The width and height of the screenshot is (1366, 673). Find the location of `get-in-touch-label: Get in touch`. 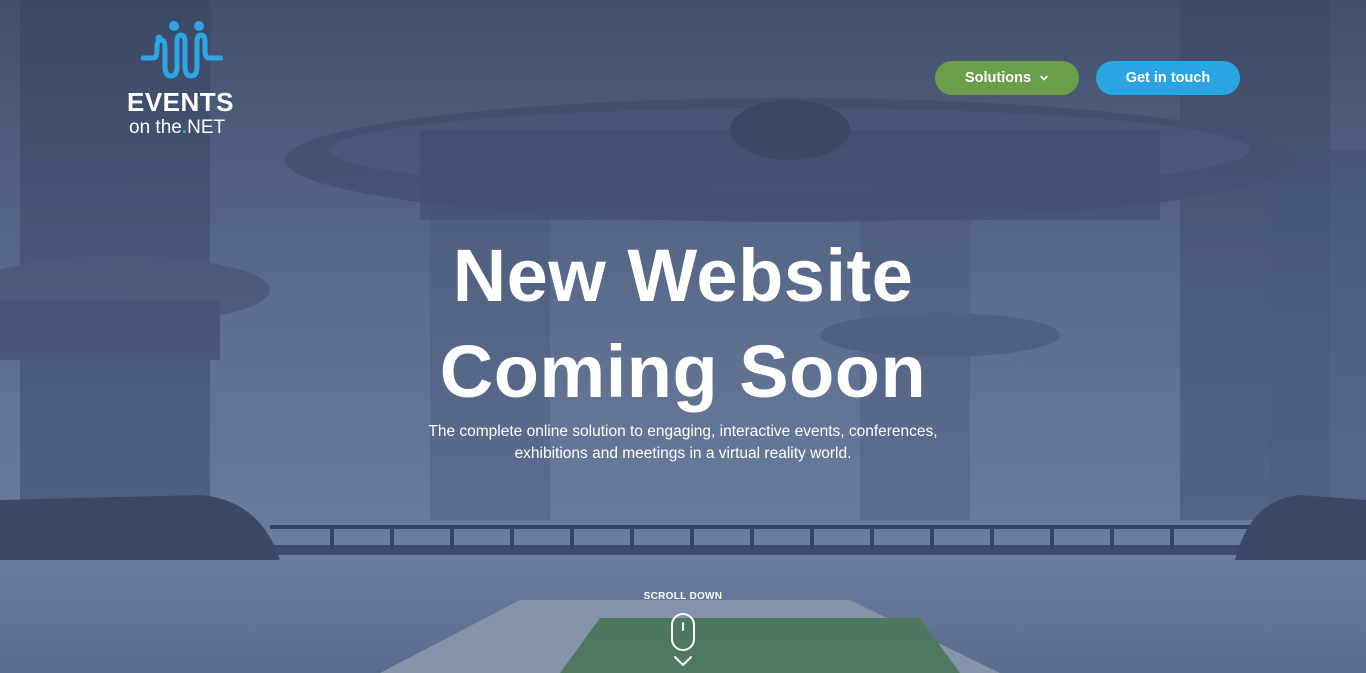

get-in-touch-label: Get in touch is located at coordinates (1168, 78).